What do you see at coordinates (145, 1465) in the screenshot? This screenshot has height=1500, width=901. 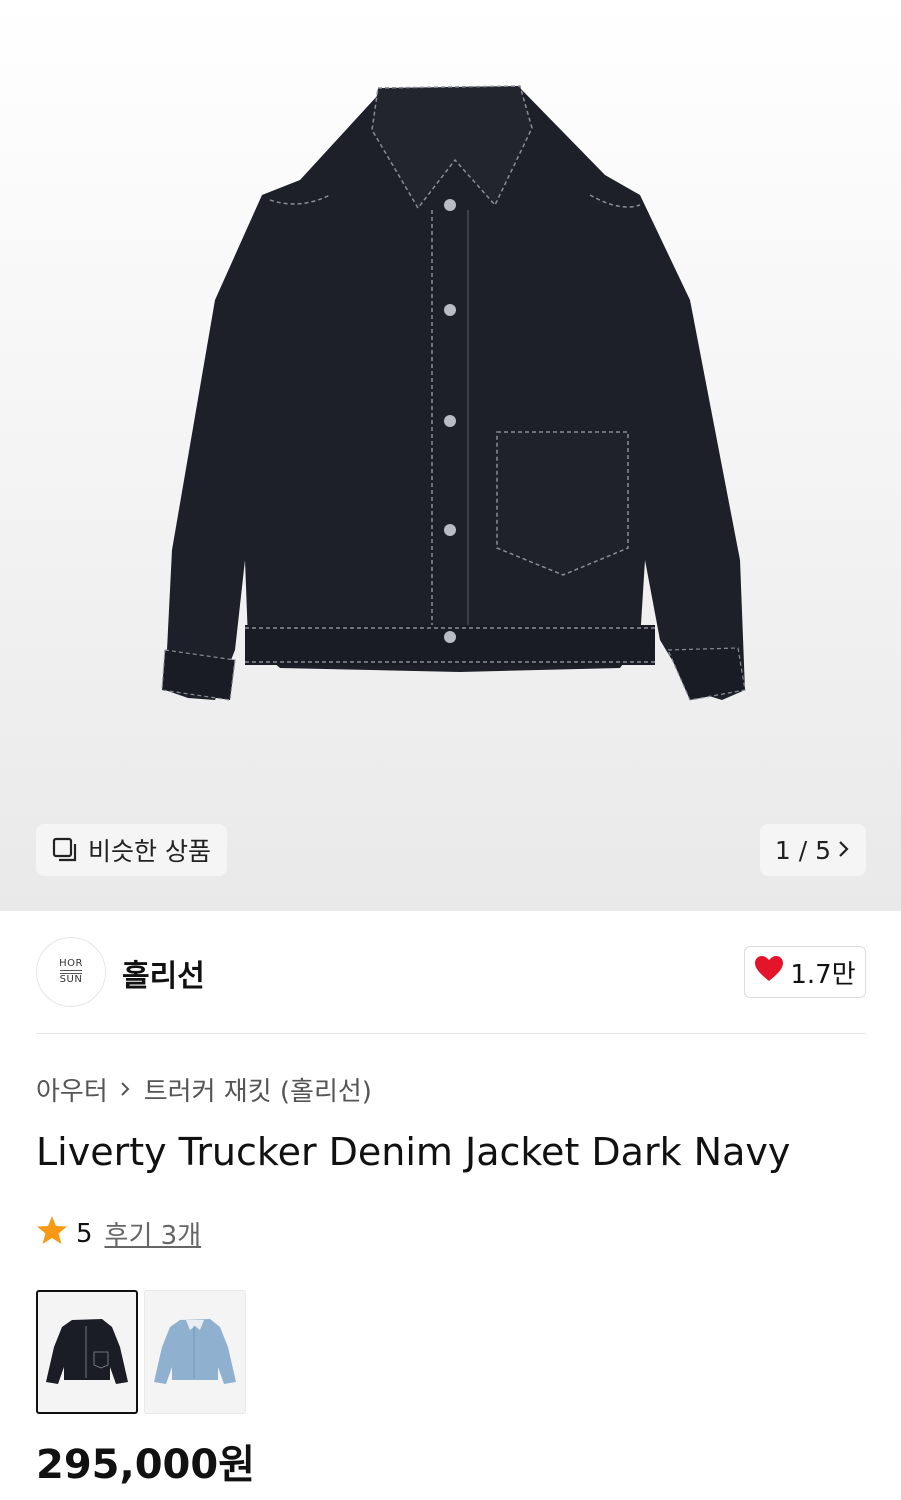 I see `product-price: 295,000원` at bounding box center [145, 1465].